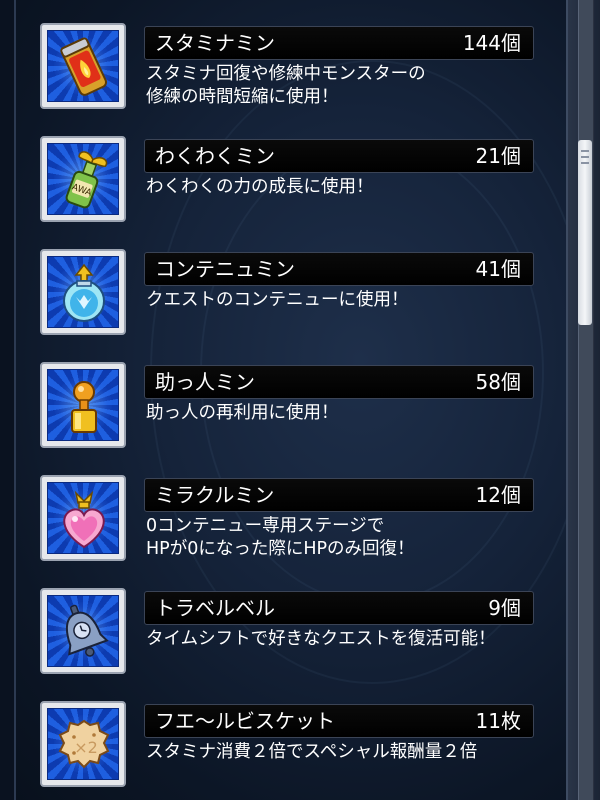  I want to click on item-name-bar: トラベルベル 9個, so click(339, 608).